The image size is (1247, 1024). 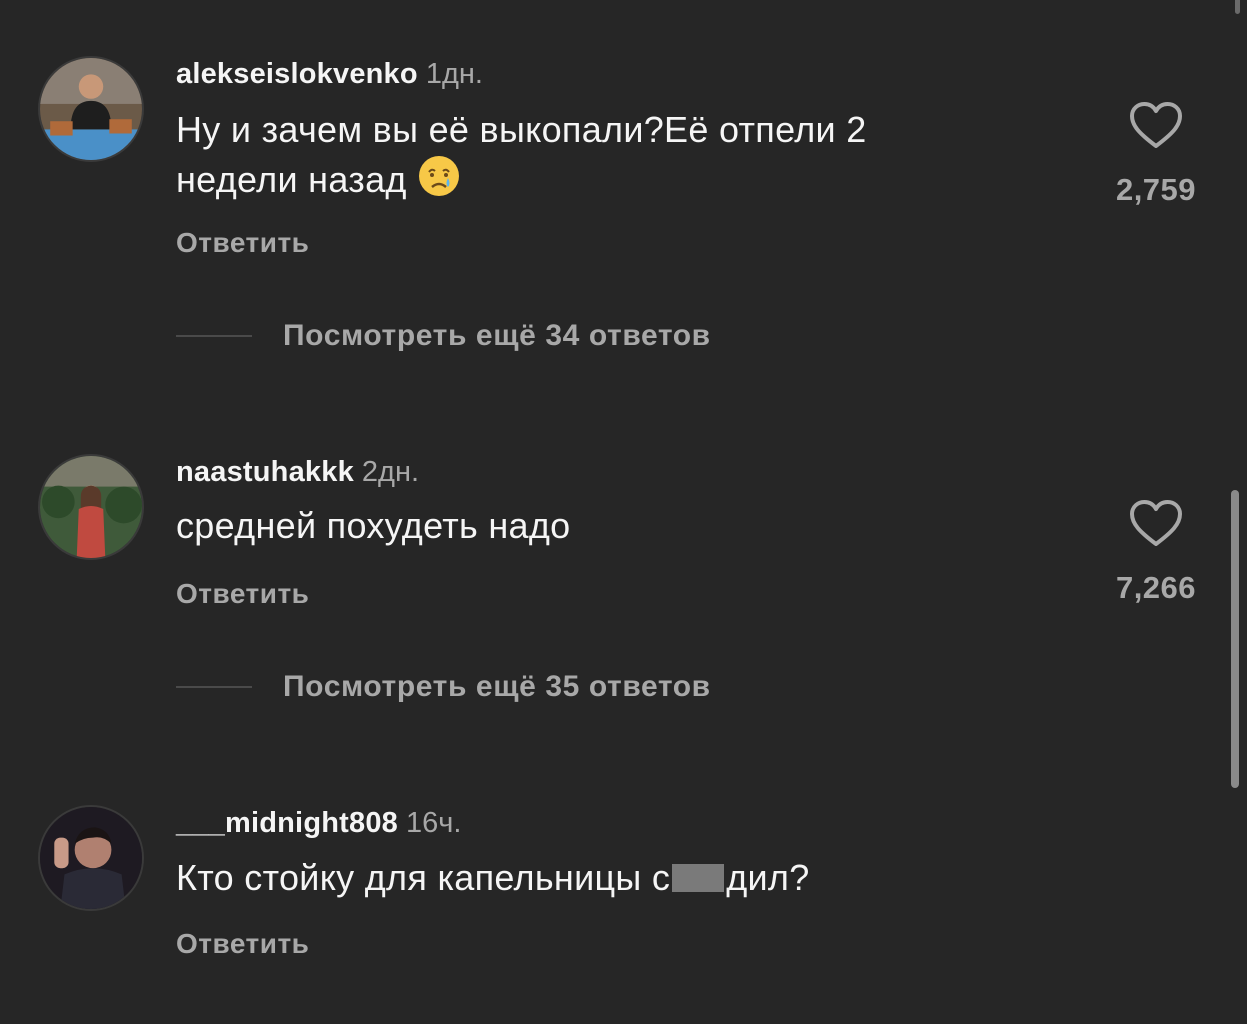 I want to click on comment-meta: alekseislokvenko 1дн., so click(x=329, y=74).